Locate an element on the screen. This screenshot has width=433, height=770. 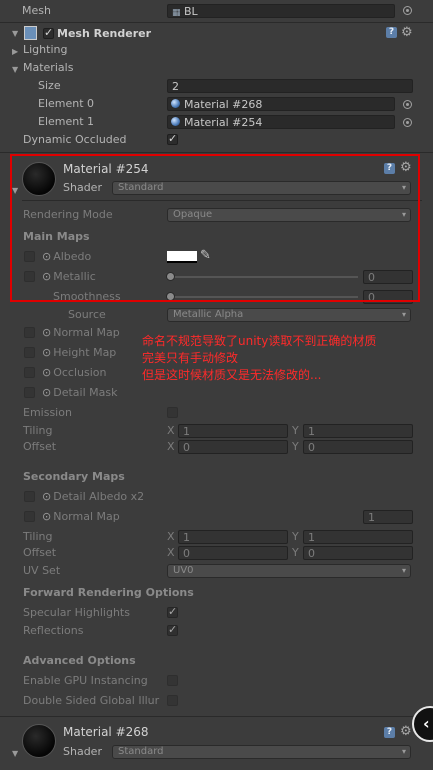
detail-albedo-label: ⊙ Detail Albedo x2 is located at coordinates (93, 496).